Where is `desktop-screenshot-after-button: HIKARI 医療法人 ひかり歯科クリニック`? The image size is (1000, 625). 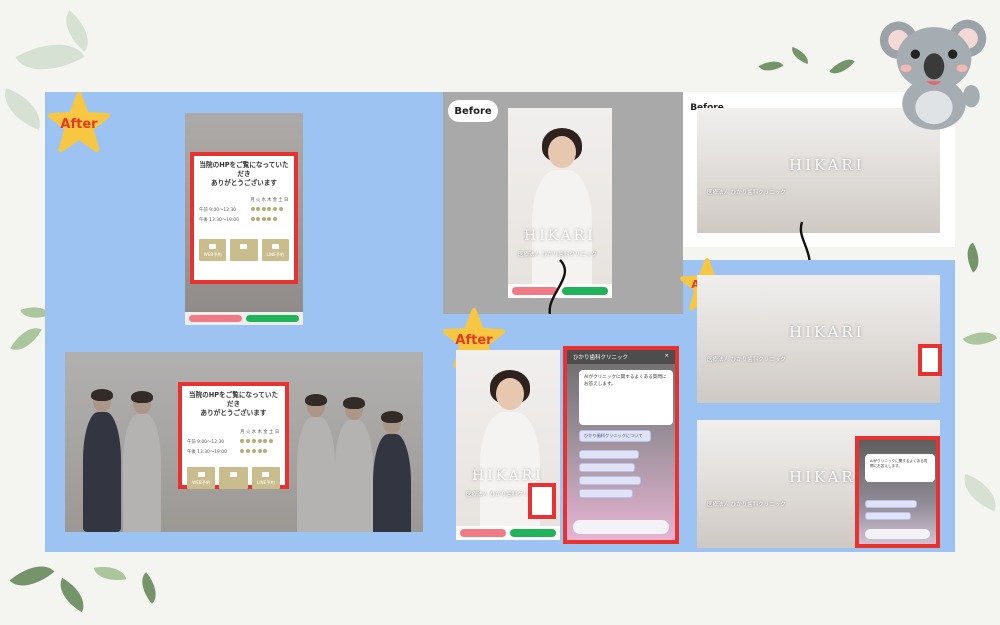 desktop-screenshot-after-button: HIKARI 医療法人 ひかり歯科クリニック is located at coordinates (818, 339).